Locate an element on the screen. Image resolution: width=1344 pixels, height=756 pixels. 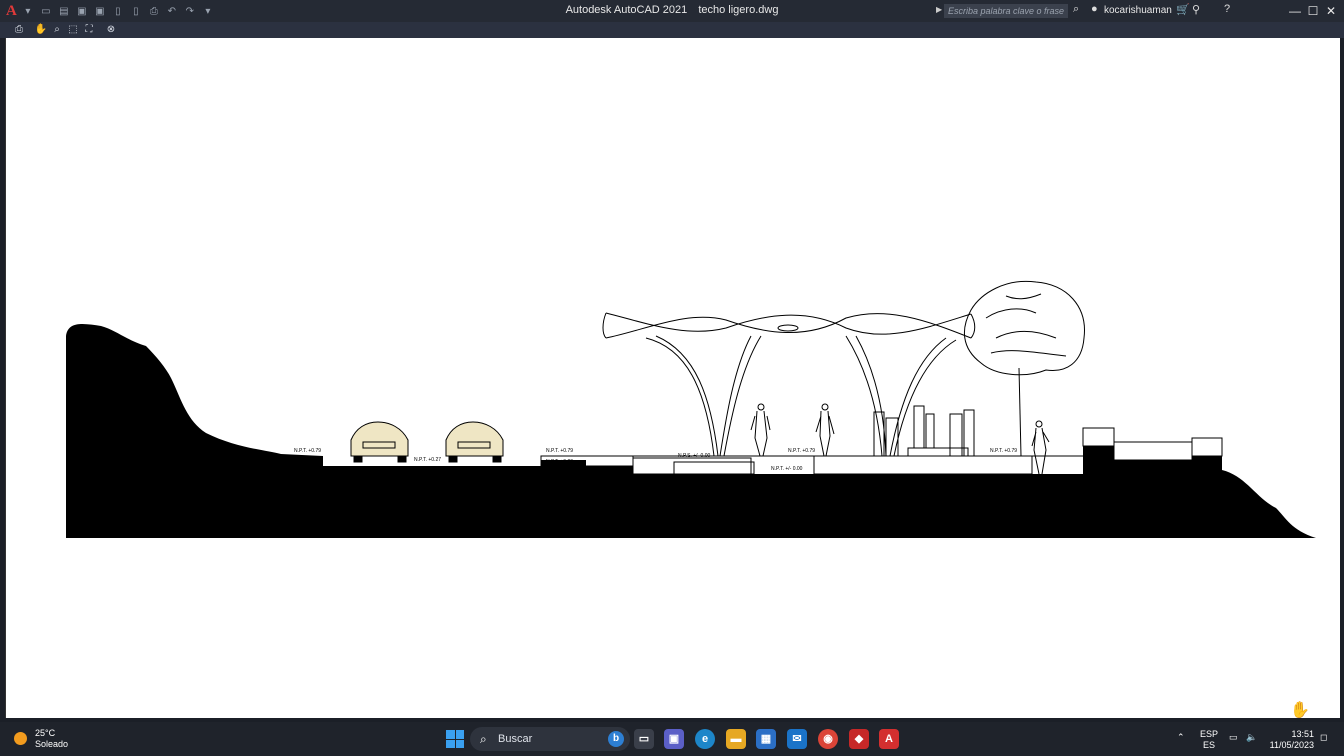
app-name: Autodesk AutoCAD 2021 is located at coordinates (626, 10).